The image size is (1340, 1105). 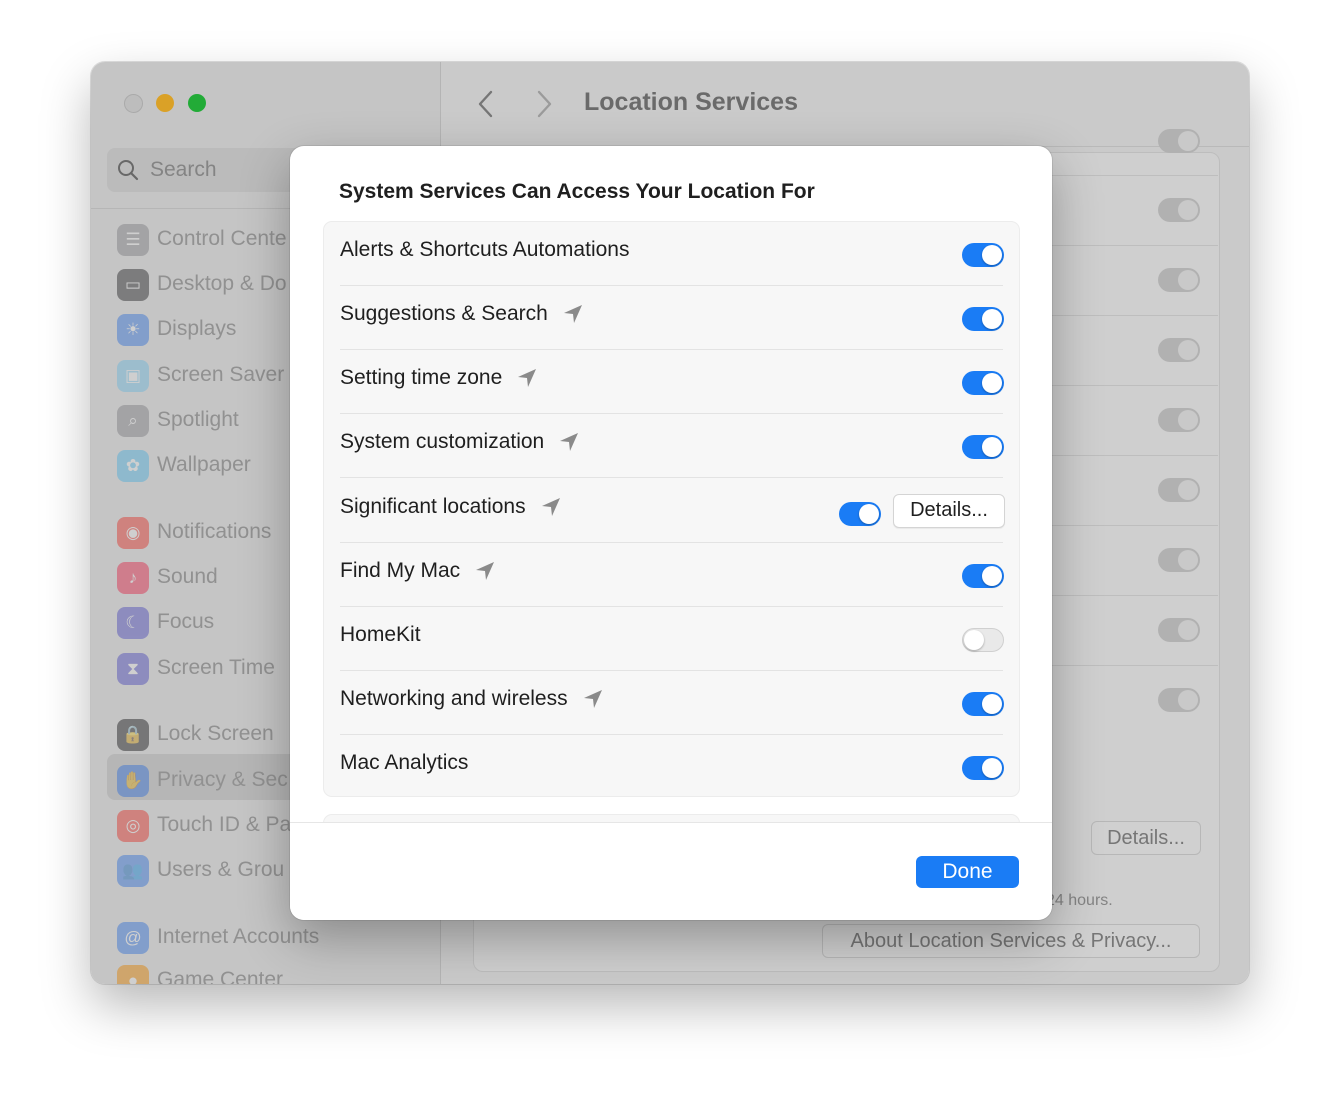 I want to click on service-row-setting-time-zone: Setting time zone, so click(x=671, y=382).